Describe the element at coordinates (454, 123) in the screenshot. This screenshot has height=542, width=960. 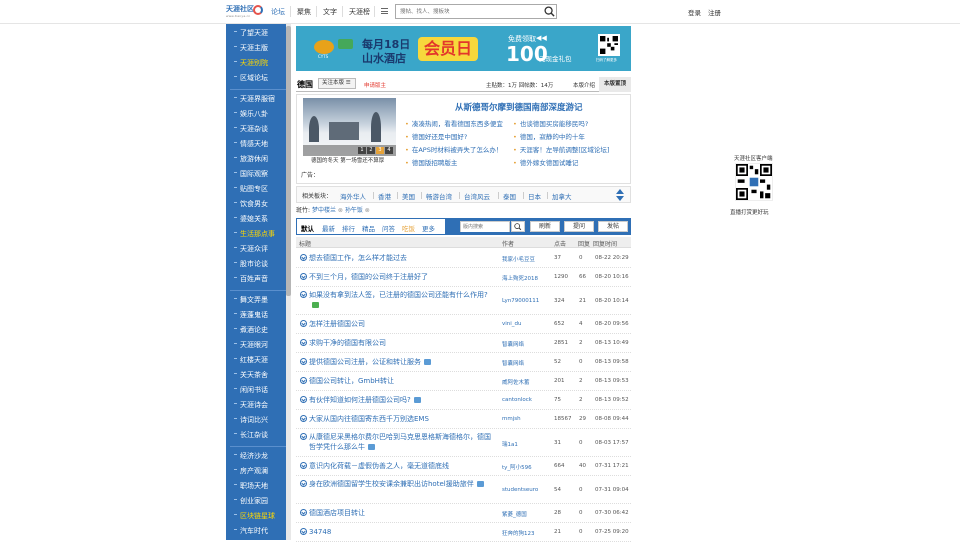
I see `featured-link: 凑凑热闹，看看德国东西多便宜` at that location.